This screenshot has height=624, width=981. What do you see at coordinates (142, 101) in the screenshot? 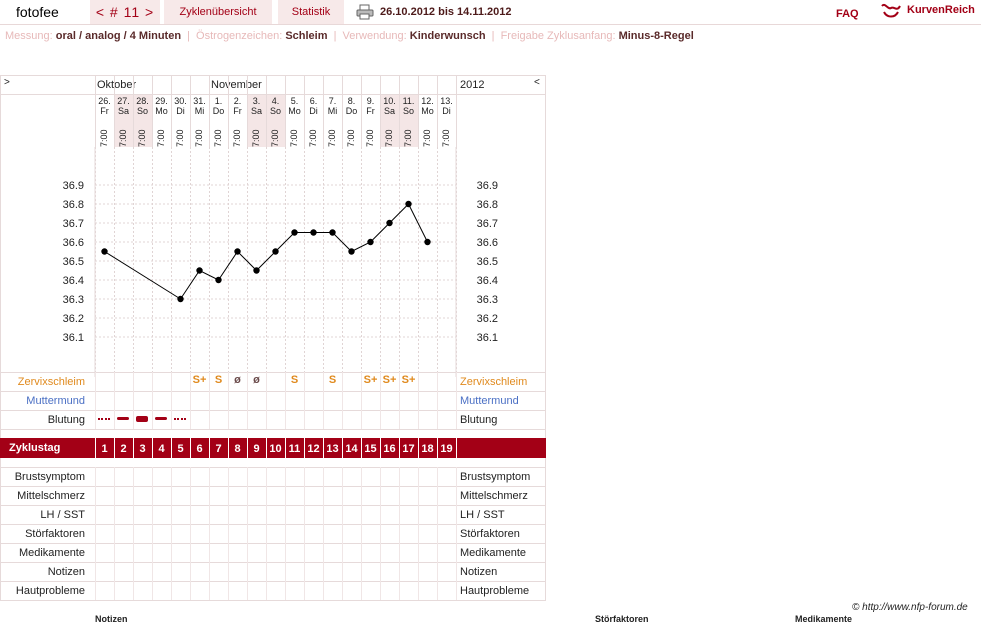
I see `day-date: 28.` at bounding box center [142, 101].